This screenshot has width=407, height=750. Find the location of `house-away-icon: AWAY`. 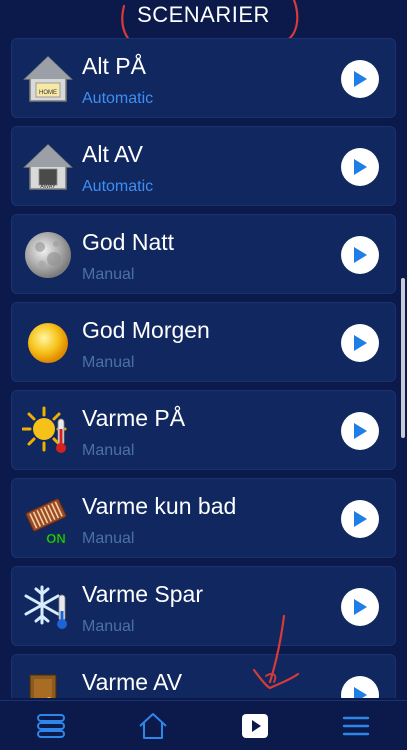

house-away-icon: AWAY is located at coordinates (48, 166).